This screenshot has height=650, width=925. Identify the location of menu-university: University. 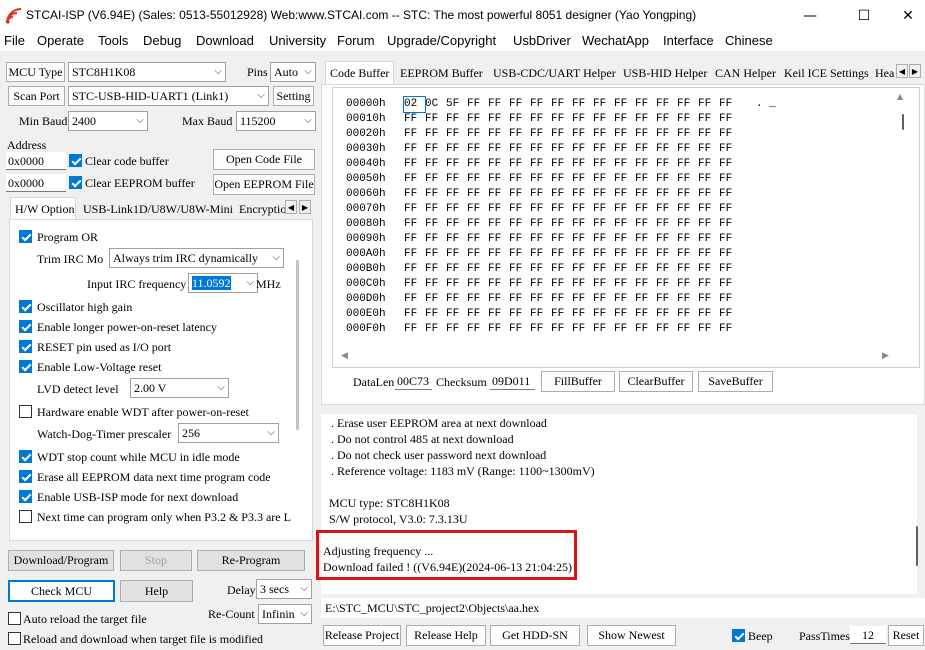
(297, 40).